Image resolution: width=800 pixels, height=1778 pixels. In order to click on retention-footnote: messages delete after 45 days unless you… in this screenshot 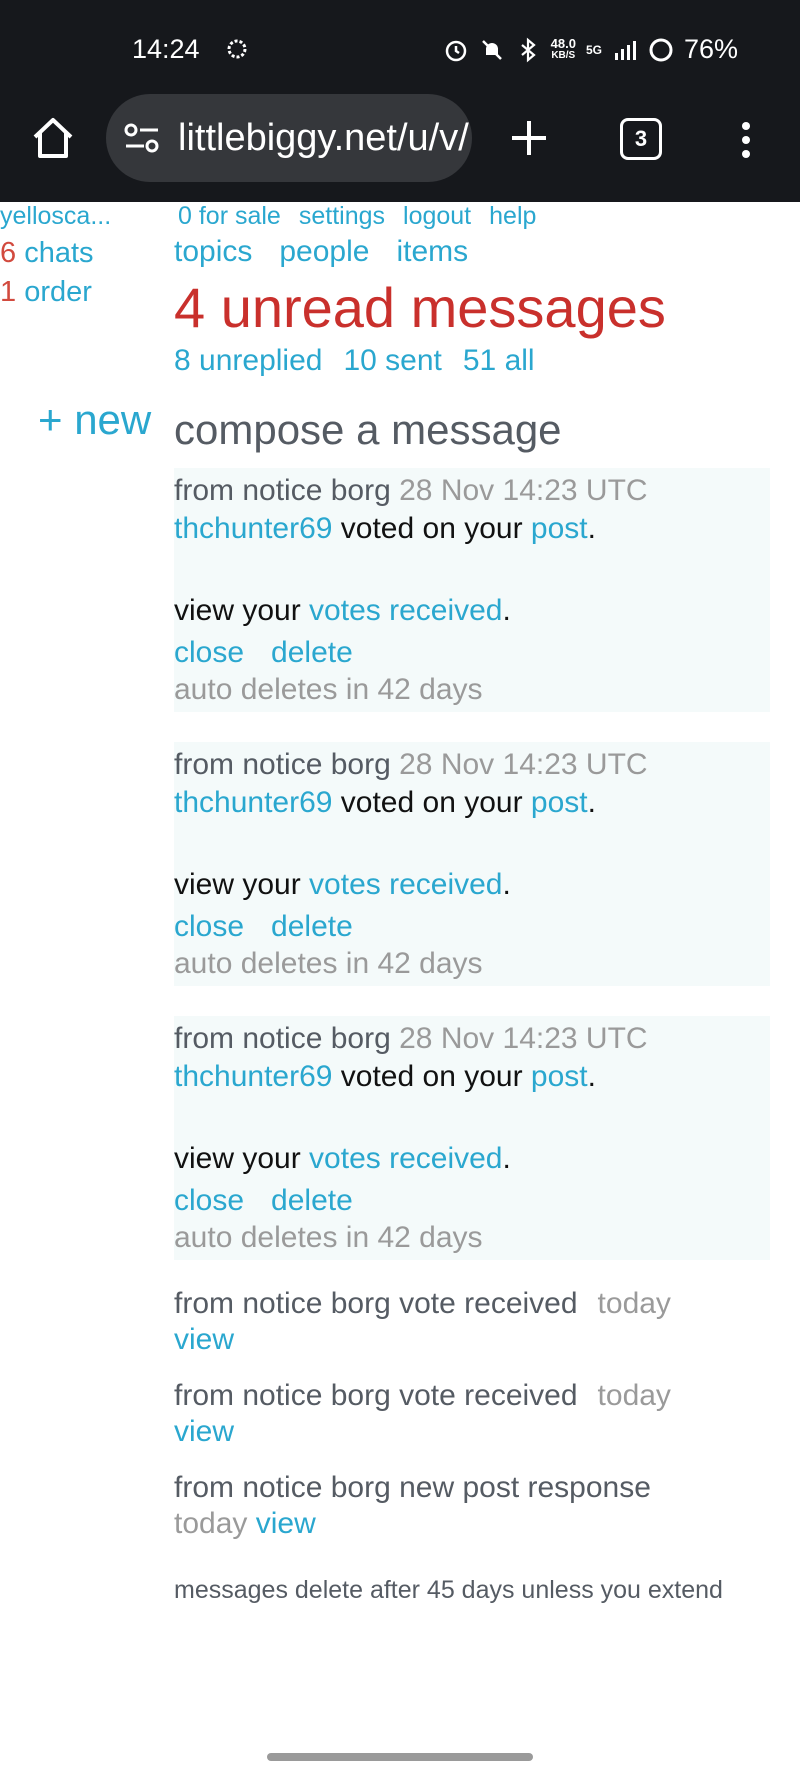, I will do `click(448, 1590)`.